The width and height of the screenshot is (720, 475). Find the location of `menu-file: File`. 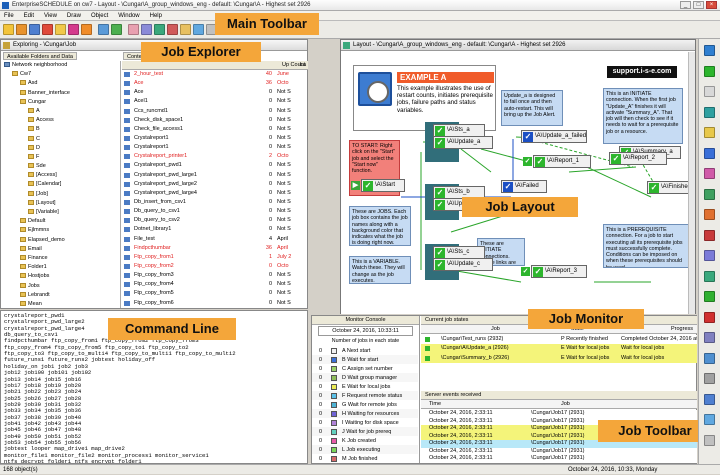

menu-file: File is located at coordinates (9, 15).